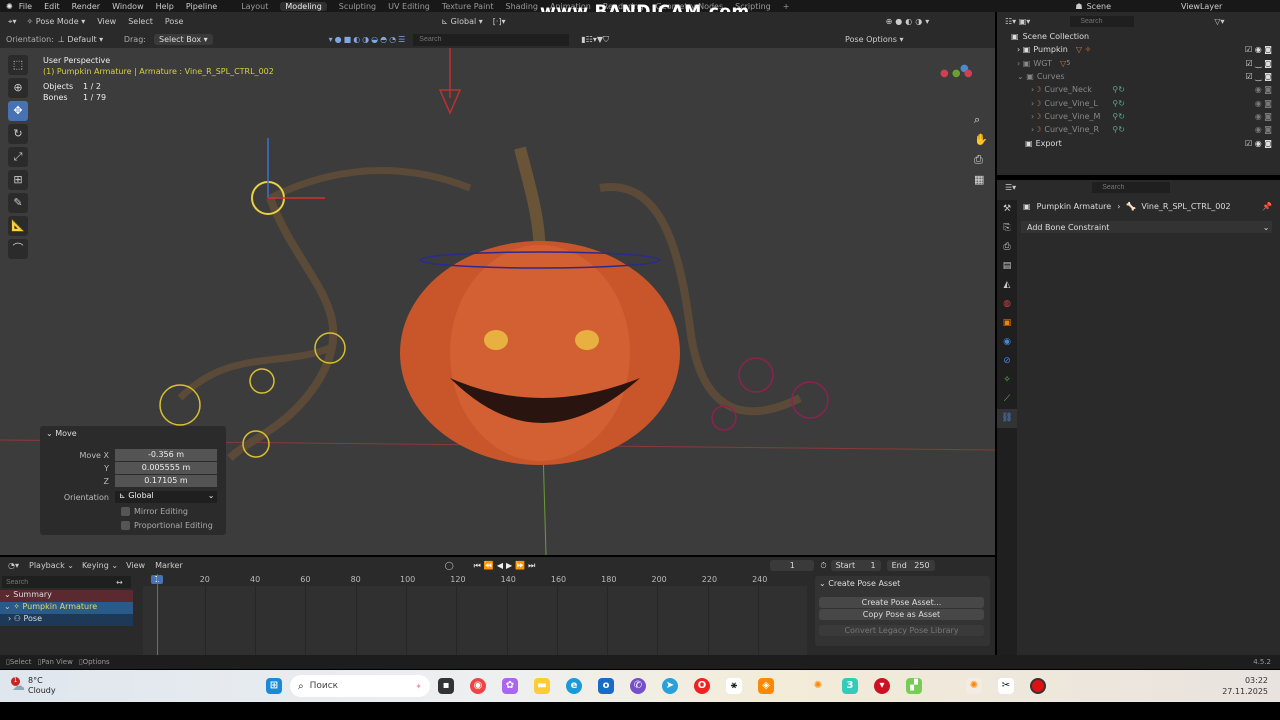 The width and height of the screenshot is (1280, 720). What do you see at coordinates (1102, 21) in the screenshot?
I see `outliner-search-input` at bounding box center [1102, 21].